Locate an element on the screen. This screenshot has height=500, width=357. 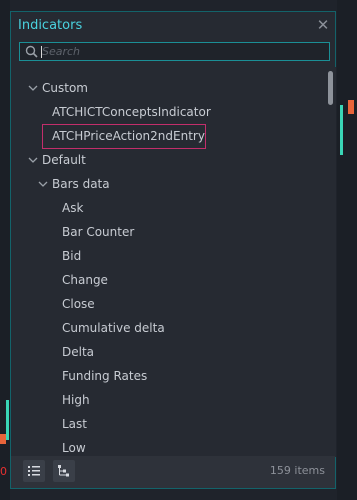
tree-item-high: High is located at coordinates (76, 400).